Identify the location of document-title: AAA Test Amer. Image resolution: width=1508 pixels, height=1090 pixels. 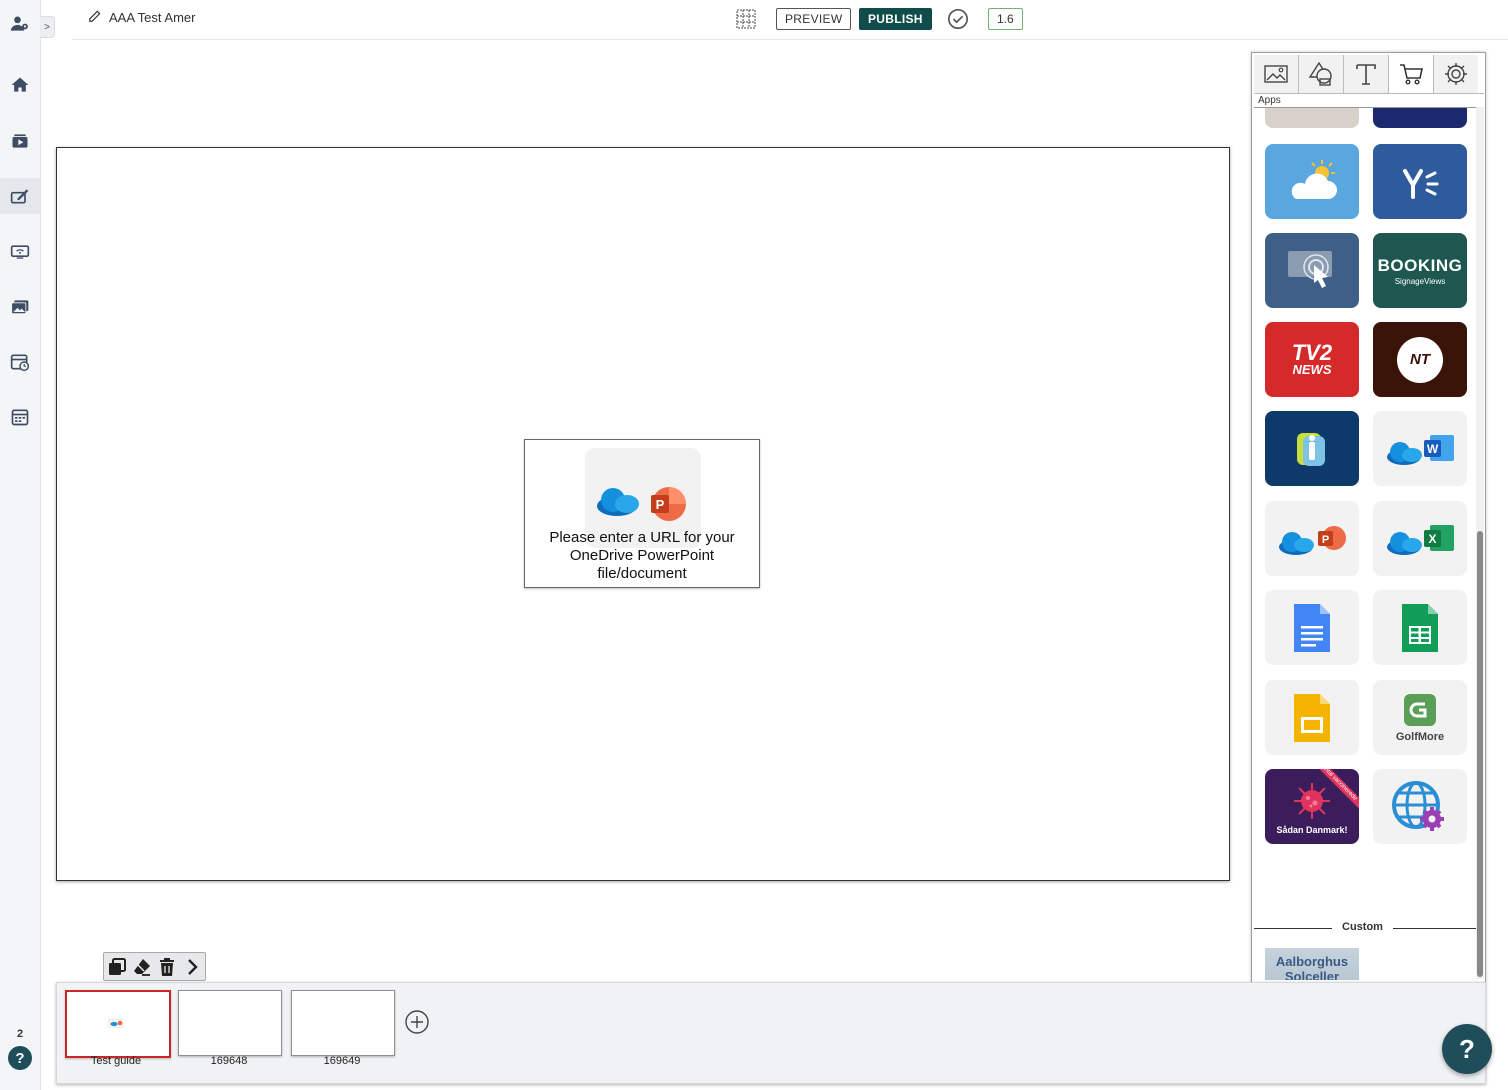
(152, 17).